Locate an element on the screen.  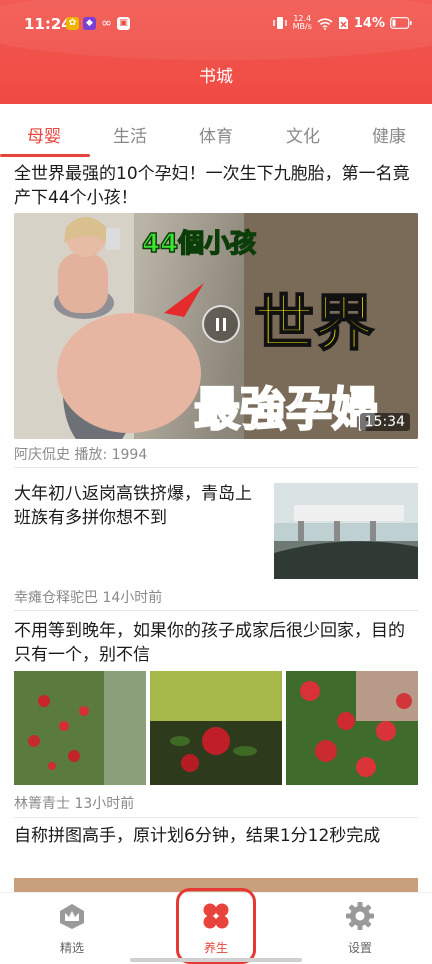
article-title: 大年初八返岗高铁挤爆，青岛上班族有多拼你想不到 is located at coordinates (133, 506).